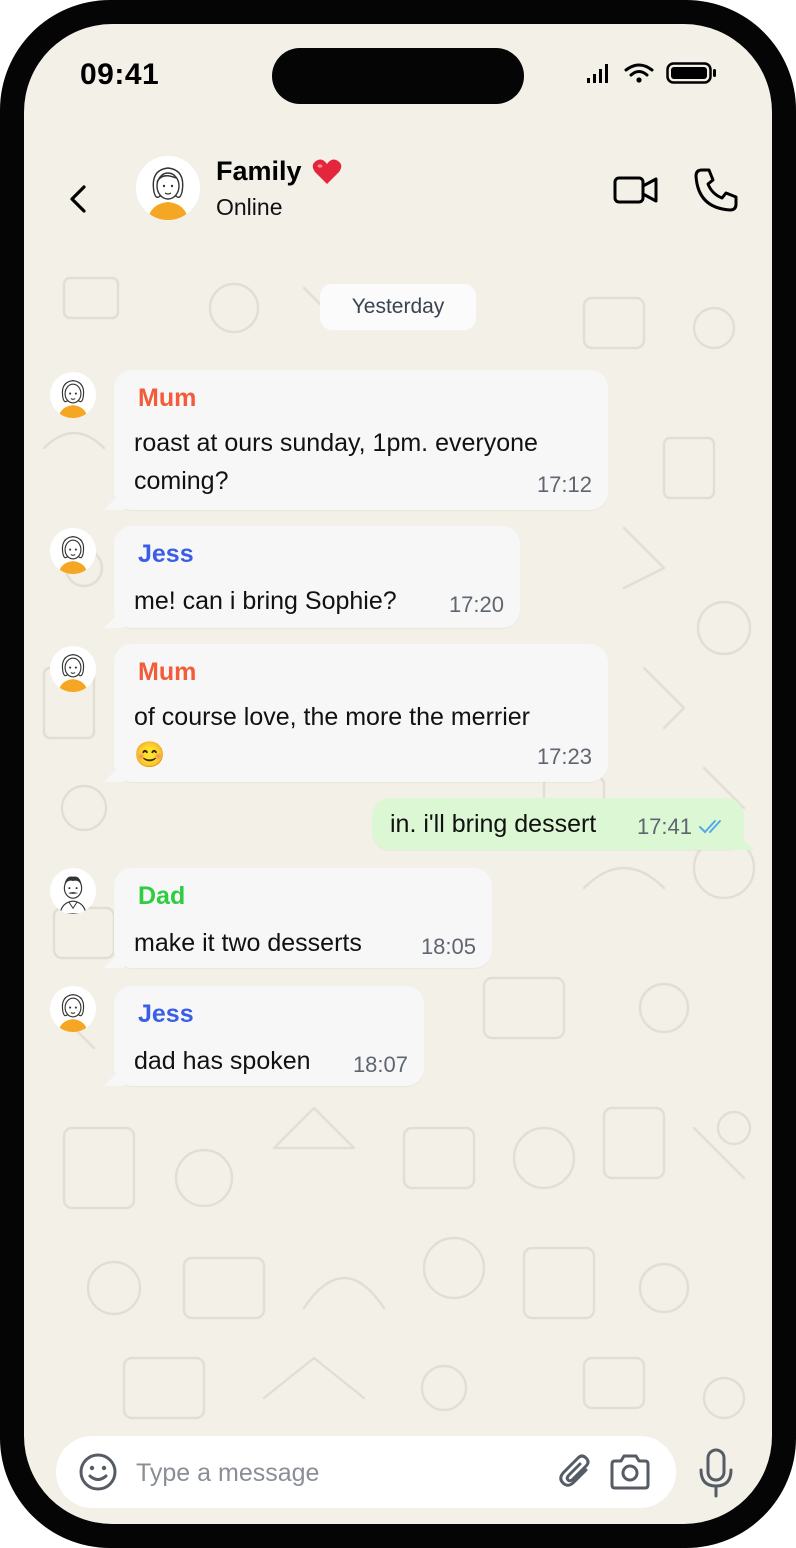 This screenshot has height=1548, width=796. I want to click on emoji-icon, so click(98, 1472).